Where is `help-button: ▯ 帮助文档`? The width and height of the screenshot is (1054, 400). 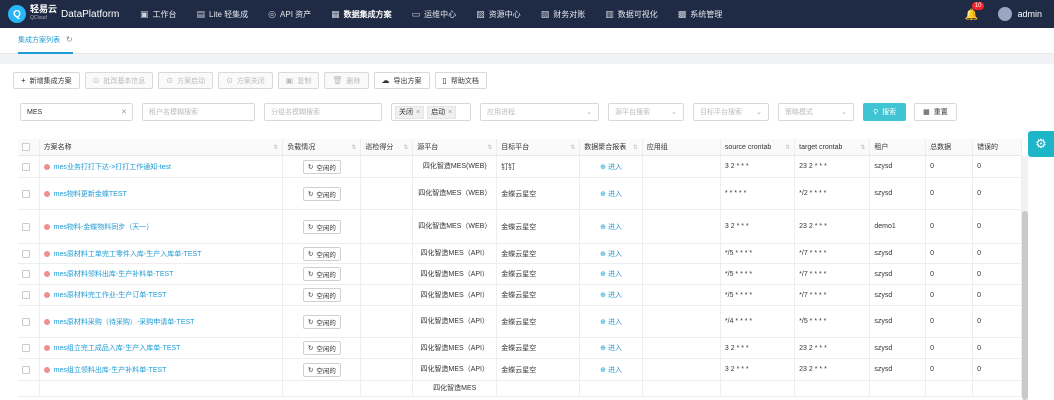 help-button: ▯ 帮助文档 is located at coordinates (460, 80).